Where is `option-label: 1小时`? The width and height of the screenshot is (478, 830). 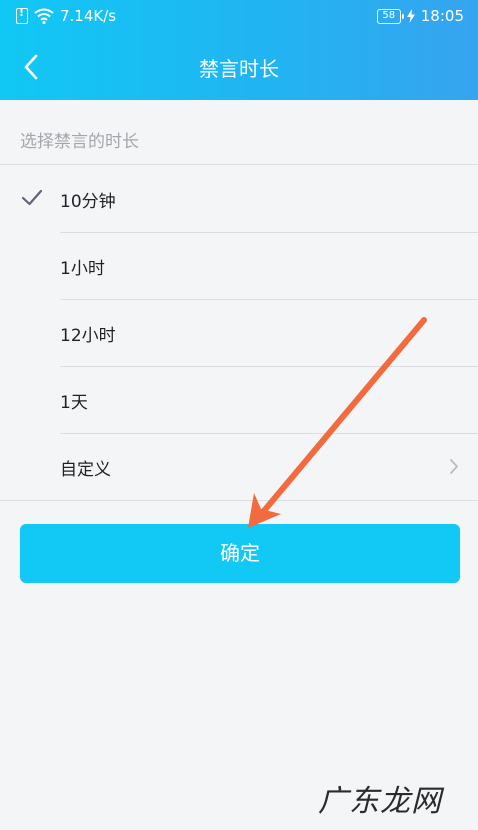
option-label: 1小时 is located at coordinates (82, 269).